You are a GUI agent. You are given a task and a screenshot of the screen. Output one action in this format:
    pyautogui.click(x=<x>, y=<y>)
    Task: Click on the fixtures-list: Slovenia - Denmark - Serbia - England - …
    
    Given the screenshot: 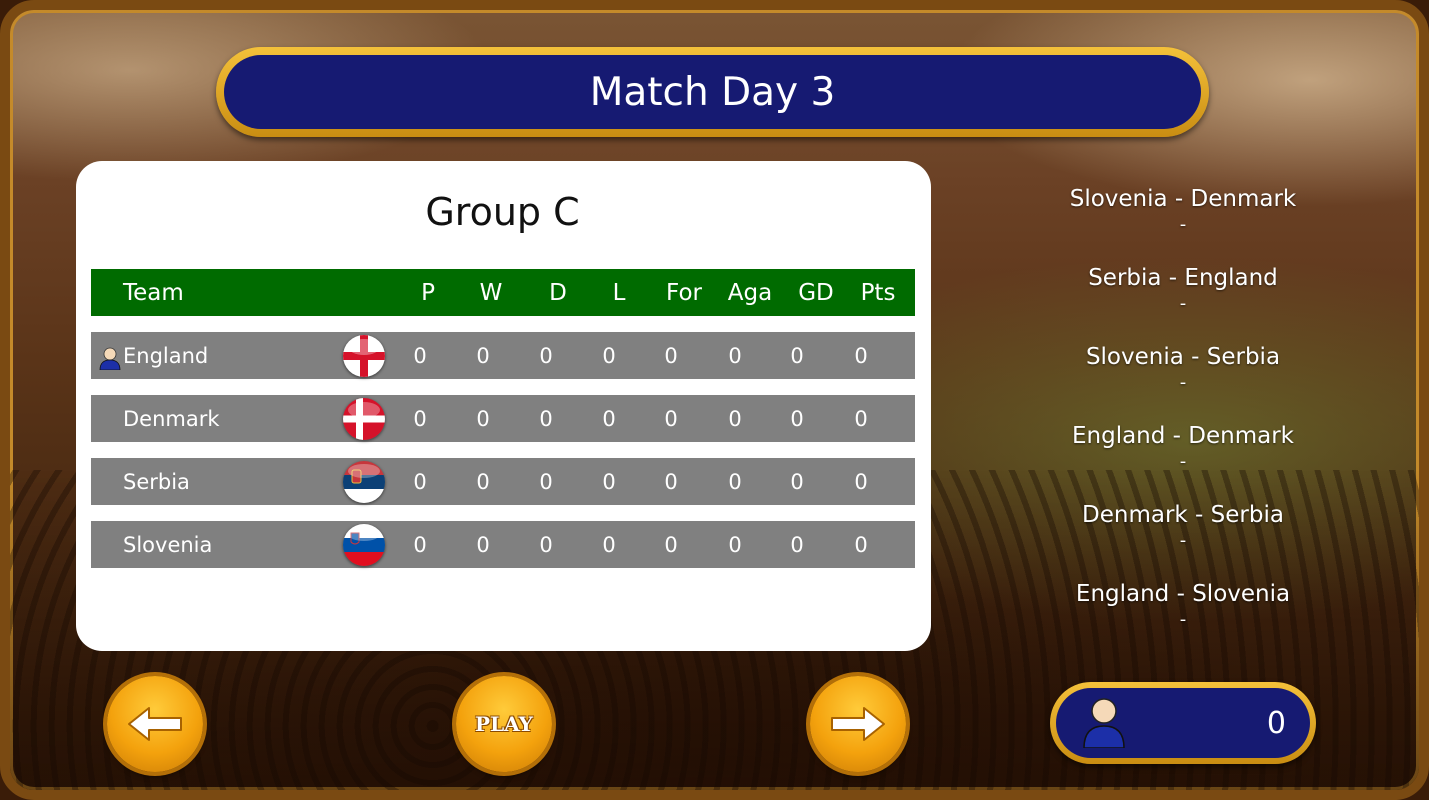 What is the action you would take?
    pyautogui.click(x=1183, y=420)
    